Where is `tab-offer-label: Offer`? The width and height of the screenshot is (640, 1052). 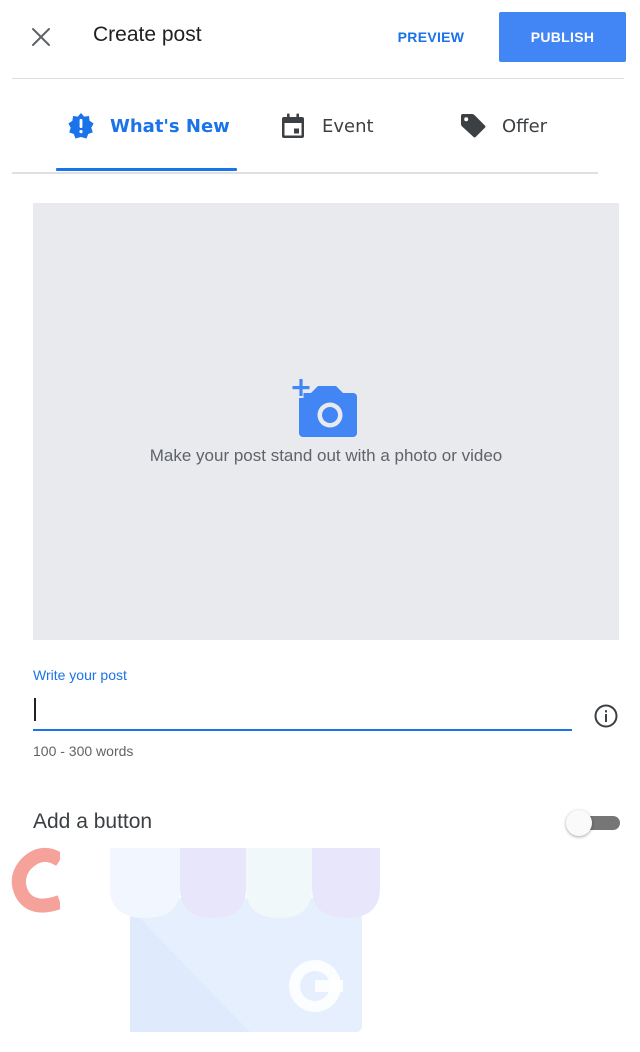
tab-offer-label: Offer is located at coordinates (525, 126).